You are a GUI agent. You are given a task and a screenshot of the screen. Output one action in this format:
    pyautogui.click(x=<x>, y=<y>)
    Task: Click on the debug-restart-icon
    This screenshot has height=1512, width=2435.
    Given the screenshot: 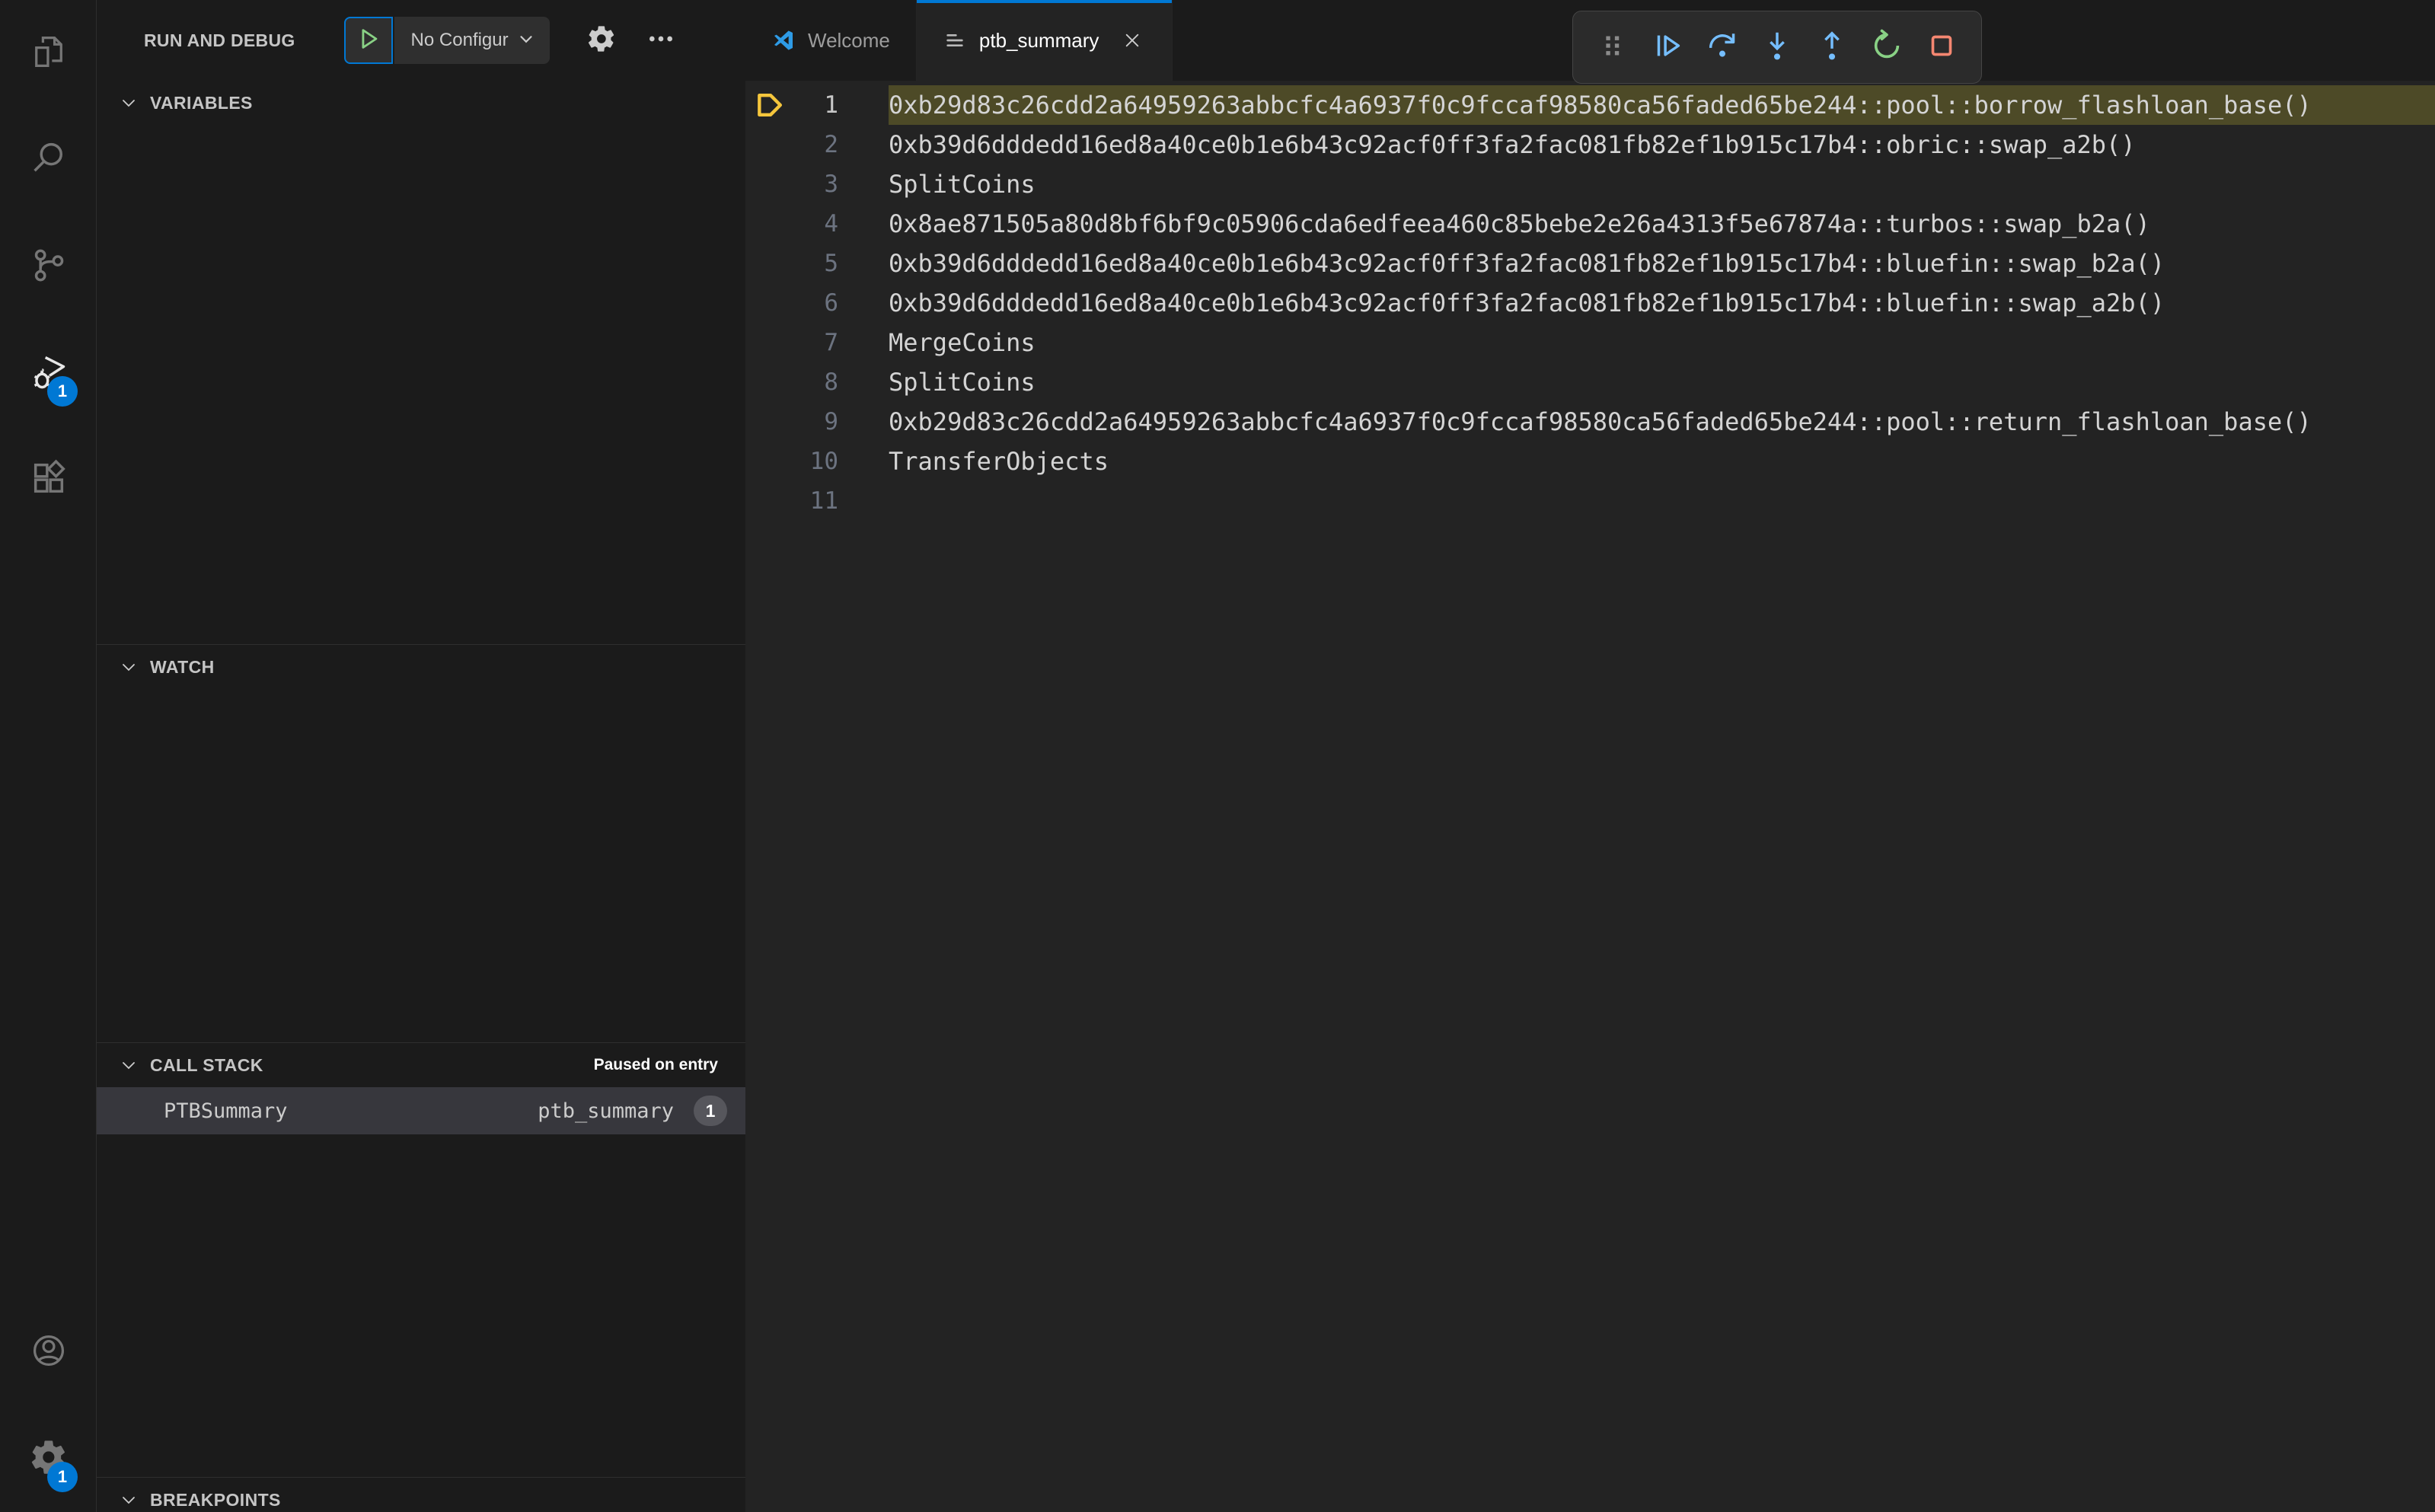 What is the action you would take?
    pyautogui.click(x=1886, y=47)
    